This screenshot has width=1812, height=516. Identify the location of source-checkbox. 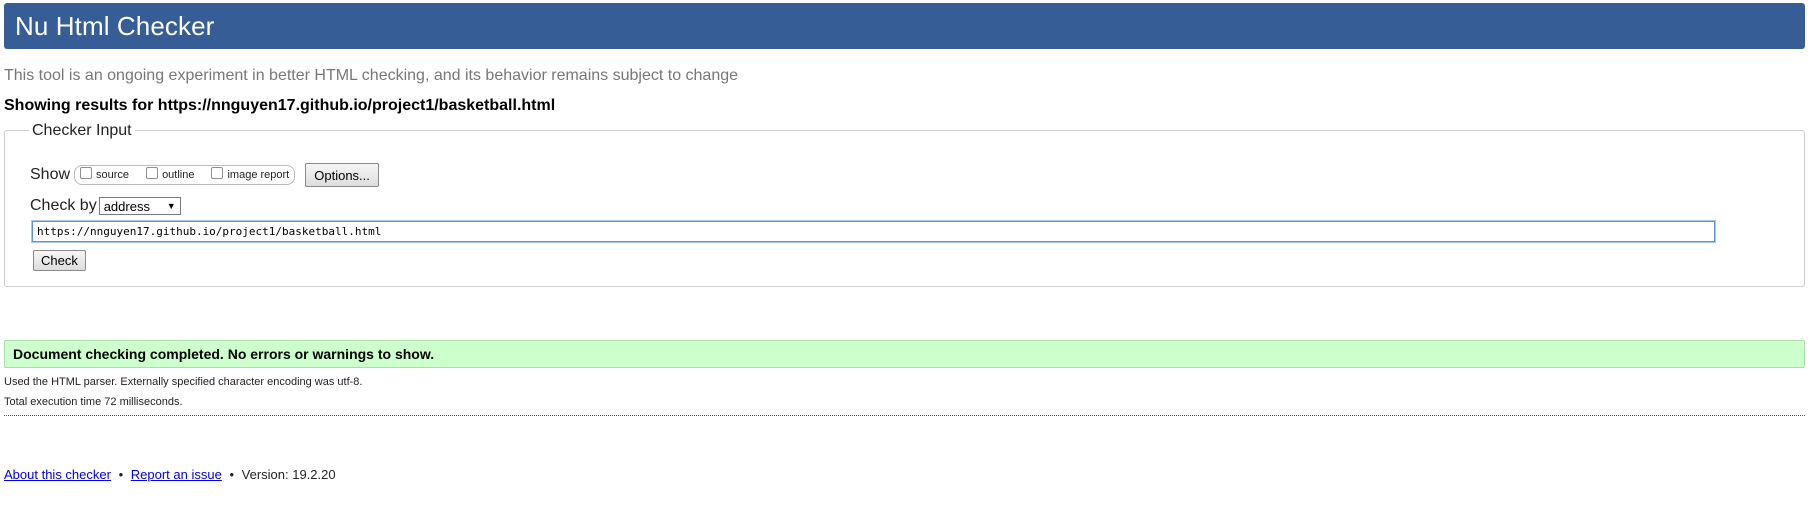
(86, 173).